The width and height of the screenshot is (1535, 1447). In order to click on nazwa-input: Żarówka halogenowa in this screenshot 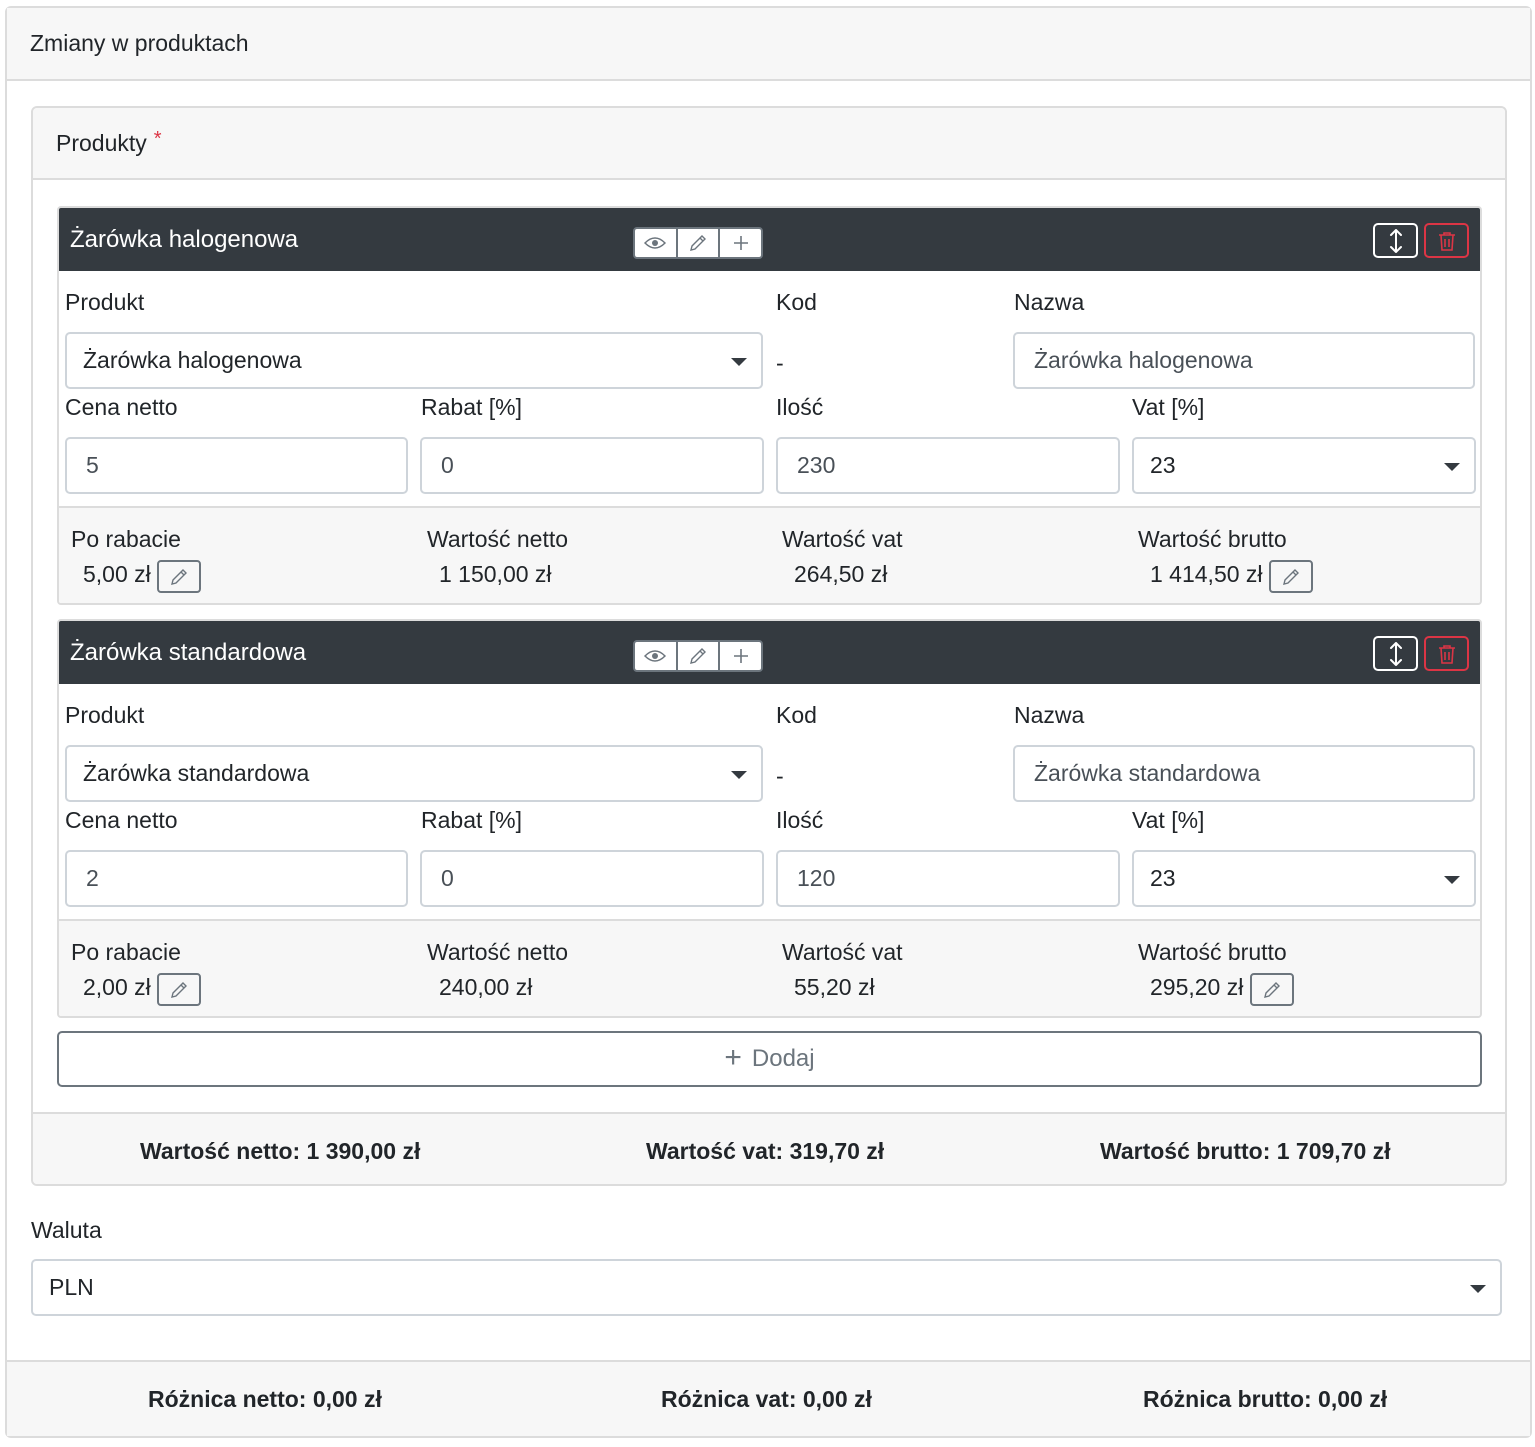, I will do `click(1244, 360)`.